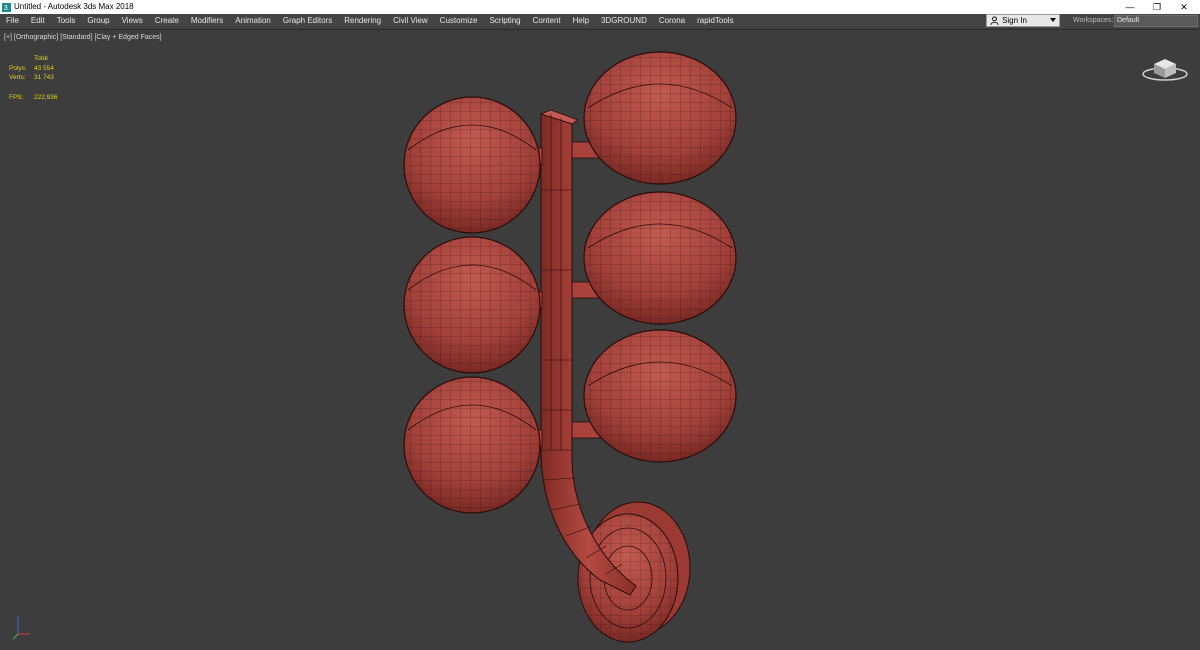 This screenshot has height=650, width=1200. What do you see at coordinates (504, 21) in the screenshot?
I see `menu-item-scripting: Scripting` at bounding box center [504, 21].